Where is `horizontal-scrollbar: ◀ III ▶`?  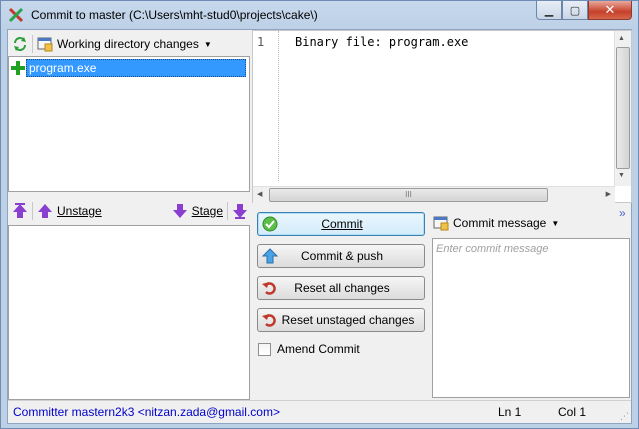
horizontal-scrollbar: ◀ III ▶ is located at coordinates (434, 194).